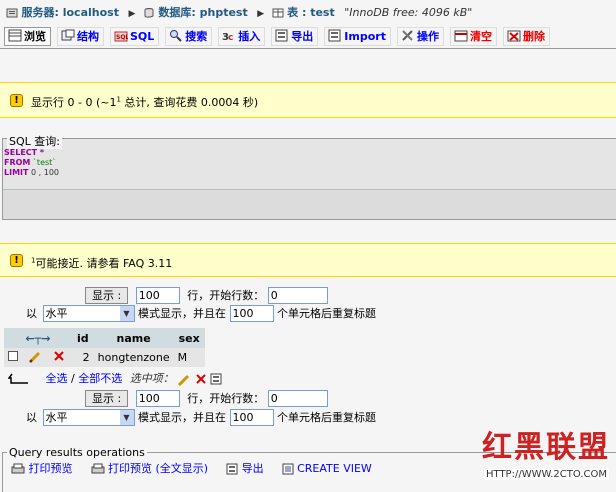 This screenshot has height=492, width=616. I want to click on nav-mode-row: 以 水平 ▼ 模式显示，并且在 100 个单元格后重复标题, so click(201, 313).